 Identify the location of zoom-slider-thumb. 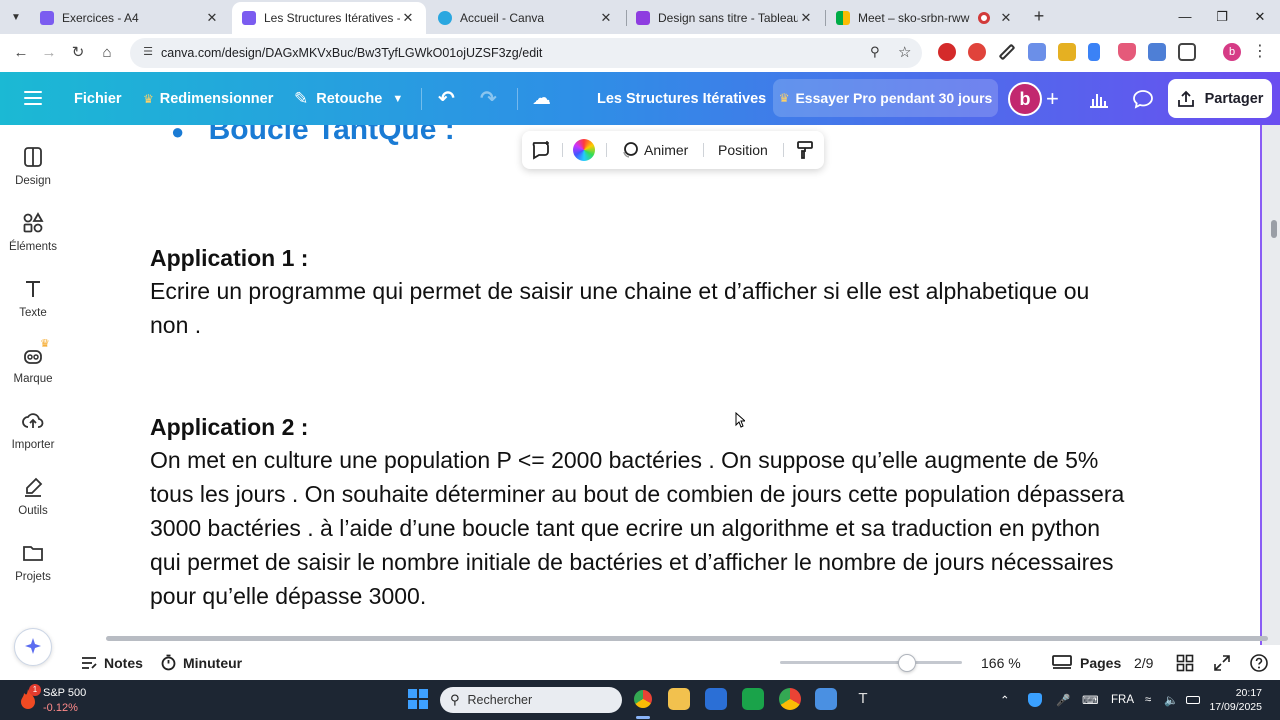
(907, 663).